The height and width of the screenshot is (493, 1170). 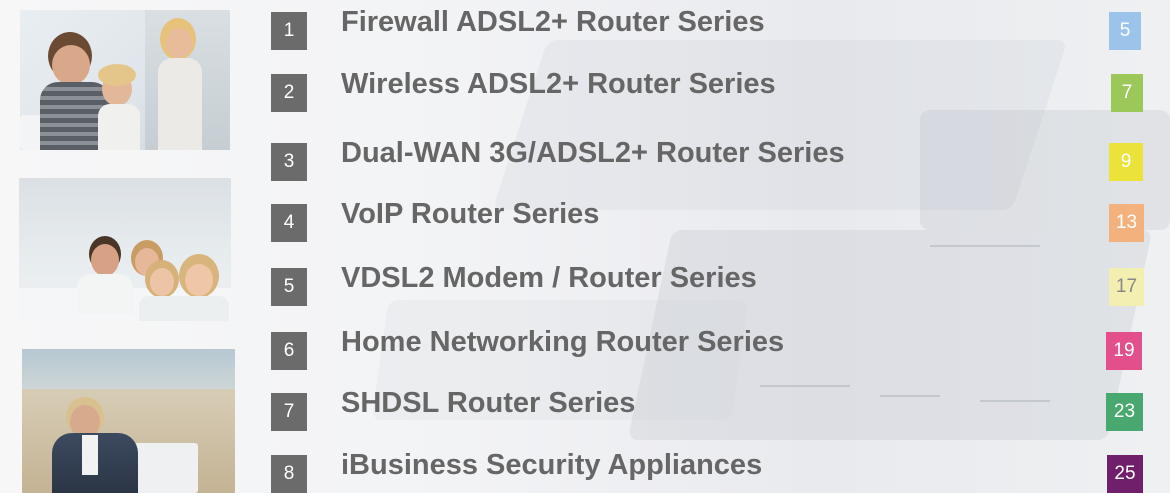 What do you see at coordinates (289, 31) in the screenshot?
I see `toc-number-badge: 1` at bounding box center [289, 31].